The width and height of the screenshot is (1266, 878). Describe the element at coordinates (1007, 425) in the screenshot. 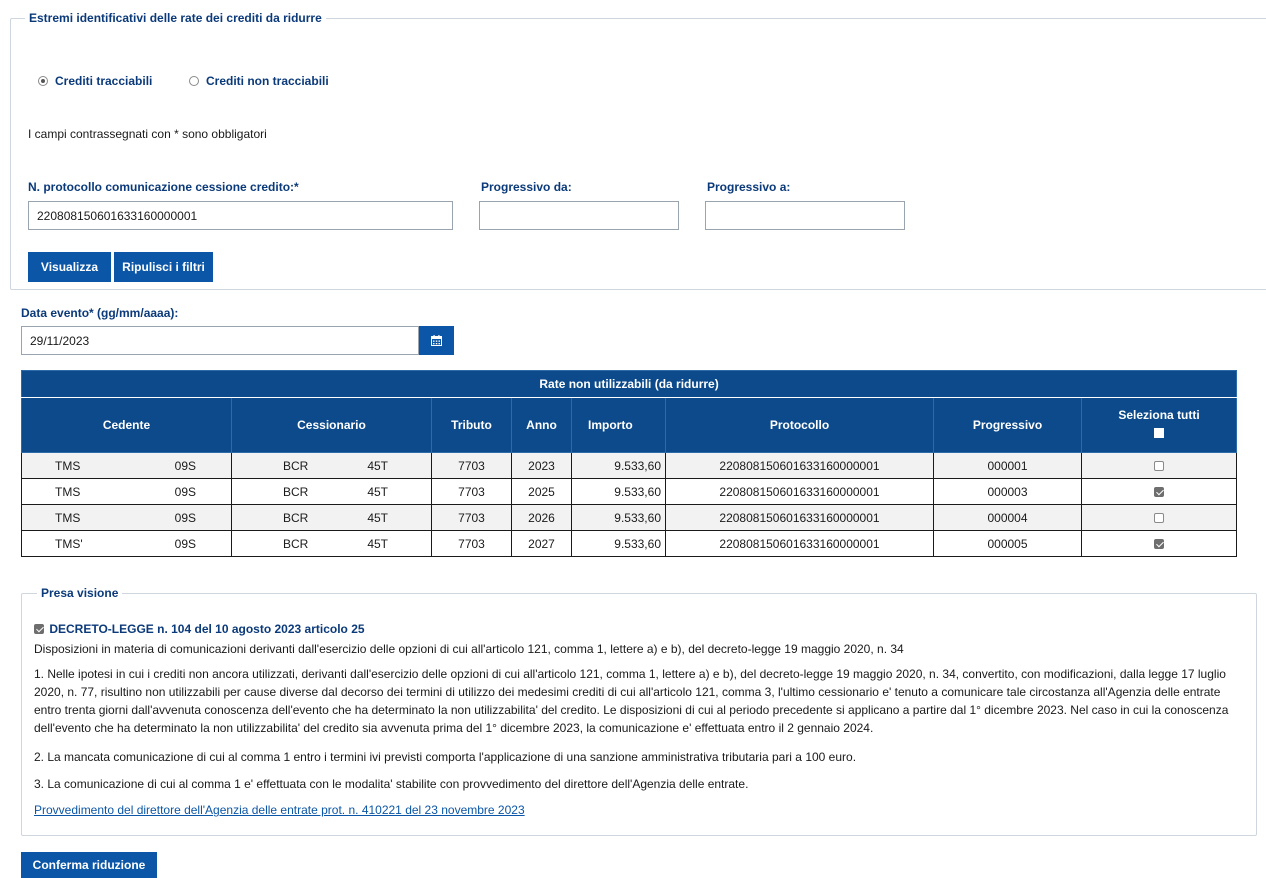

I see `col-progressivo: Progressivo` at that location.